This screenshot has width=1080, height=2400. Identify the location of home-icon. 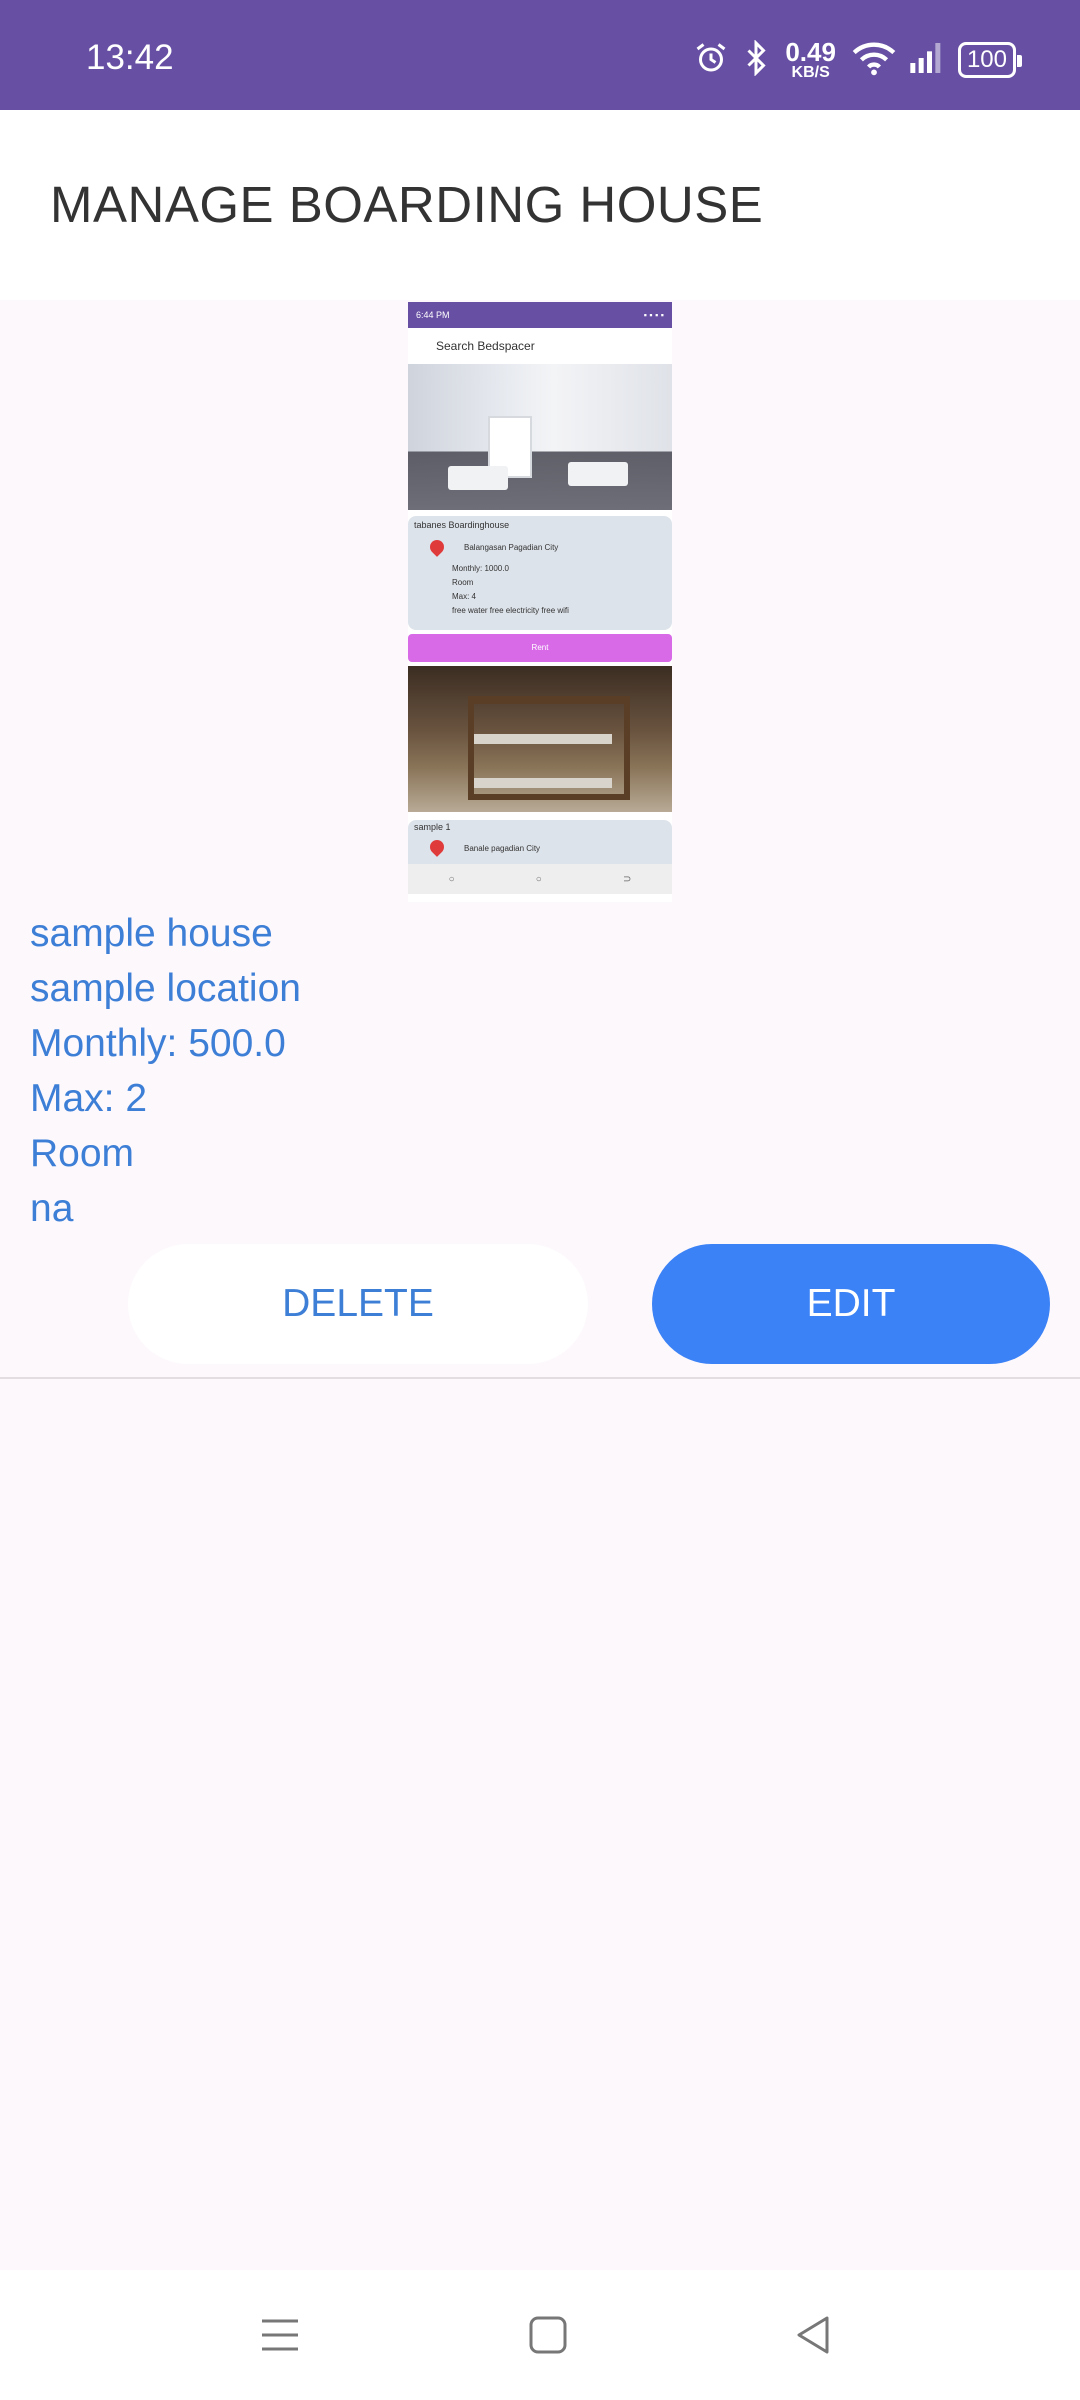
(548, 2335).